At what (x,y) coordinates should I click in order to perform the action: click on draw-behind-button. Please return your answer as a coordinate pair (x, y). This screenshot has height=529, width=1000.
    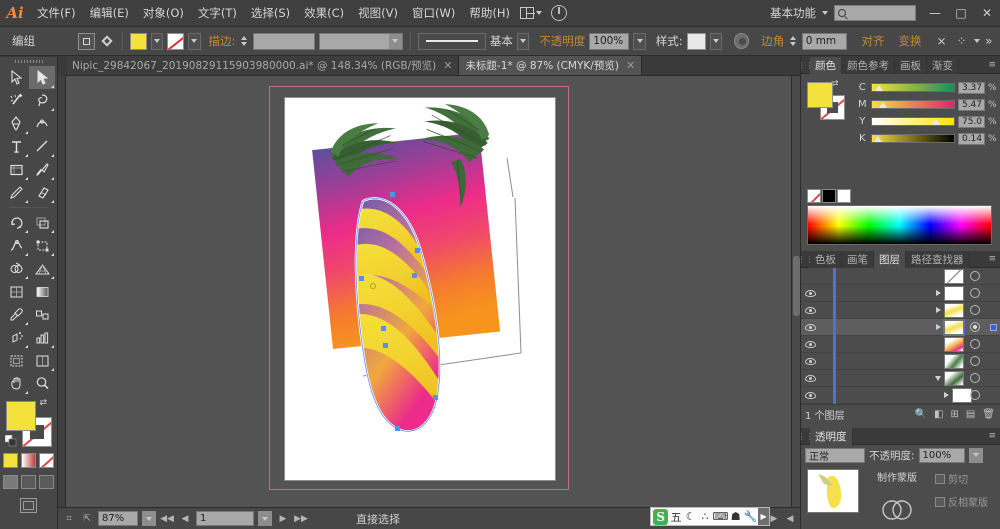
    Looking at the image, I should click on (28, 482).